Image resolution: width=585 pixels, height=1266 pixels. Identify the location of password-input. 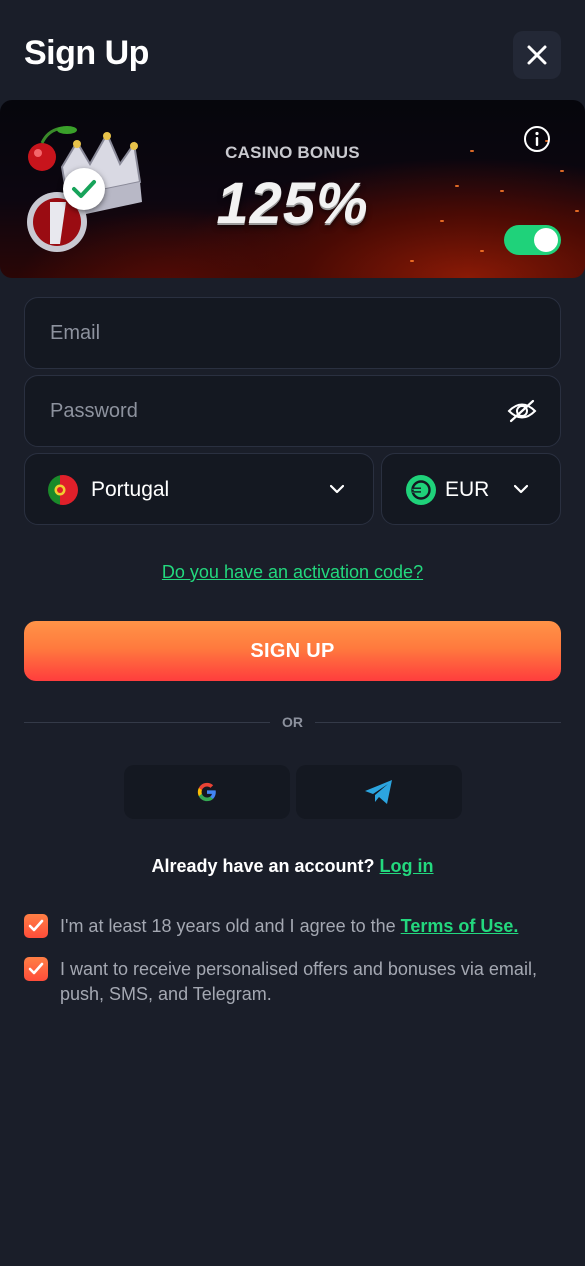
(292, 411).